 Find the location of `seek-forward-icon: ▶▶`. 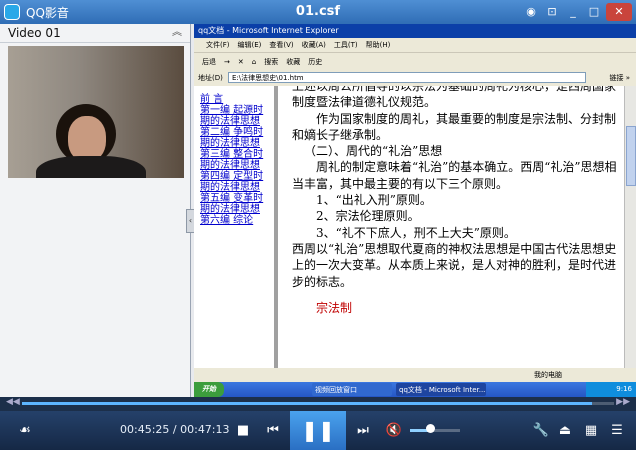

seek-forward-icon: ▶▶ is located at coordinates (623, 402).